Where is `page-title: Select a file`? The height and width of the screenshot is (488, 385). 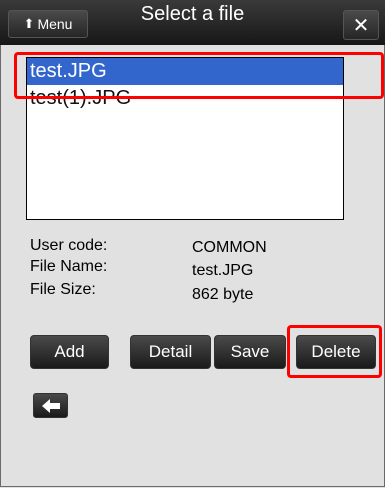 page-title: Select a file is located at coordinates (192, 14).